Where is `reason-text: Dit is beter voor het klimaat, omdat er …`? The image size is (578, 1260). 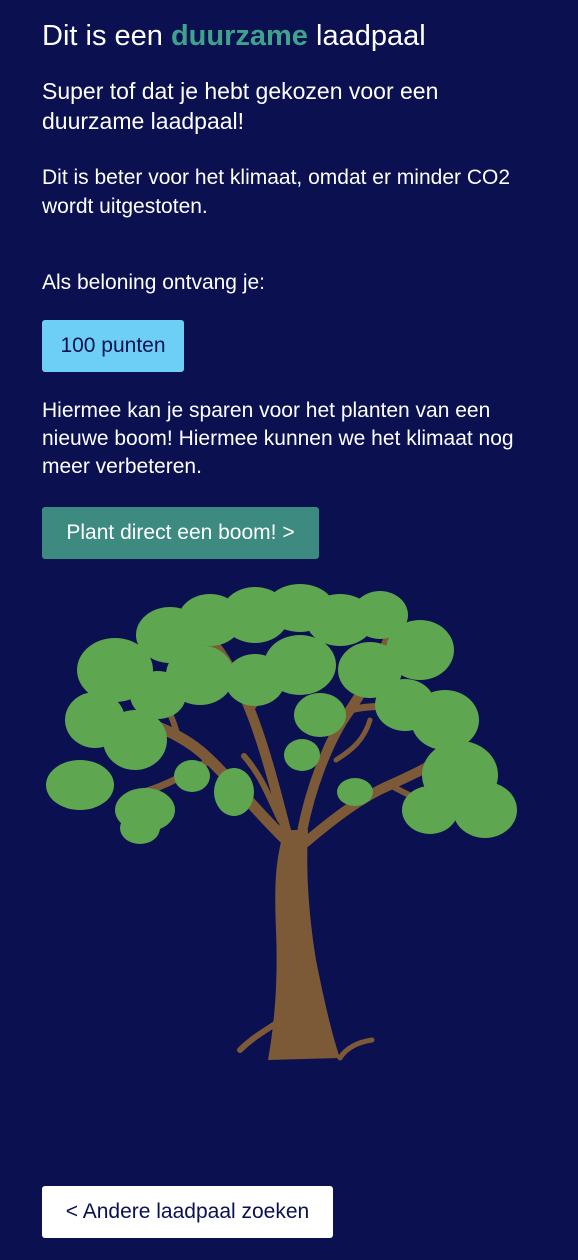
reason-text: Dit is beter voor het klimaat, omdat er … is located at coordinates (276, 192).